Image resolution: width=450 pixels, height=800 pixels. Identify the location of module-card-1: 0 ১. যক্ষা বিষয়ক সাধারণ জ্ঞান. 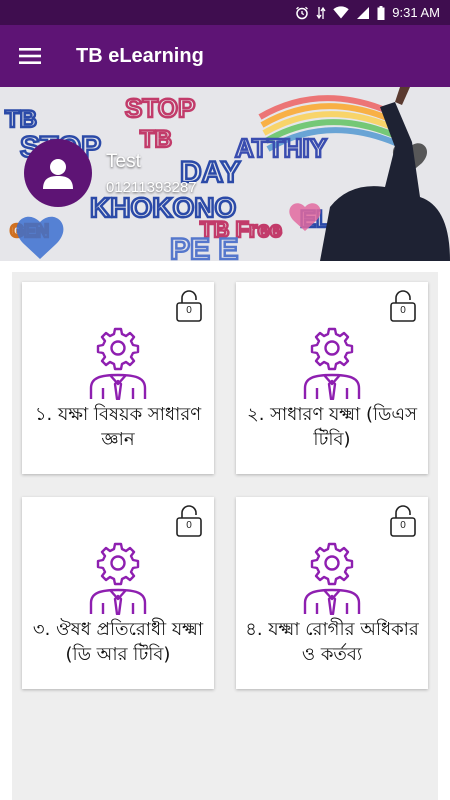
(118, 378).